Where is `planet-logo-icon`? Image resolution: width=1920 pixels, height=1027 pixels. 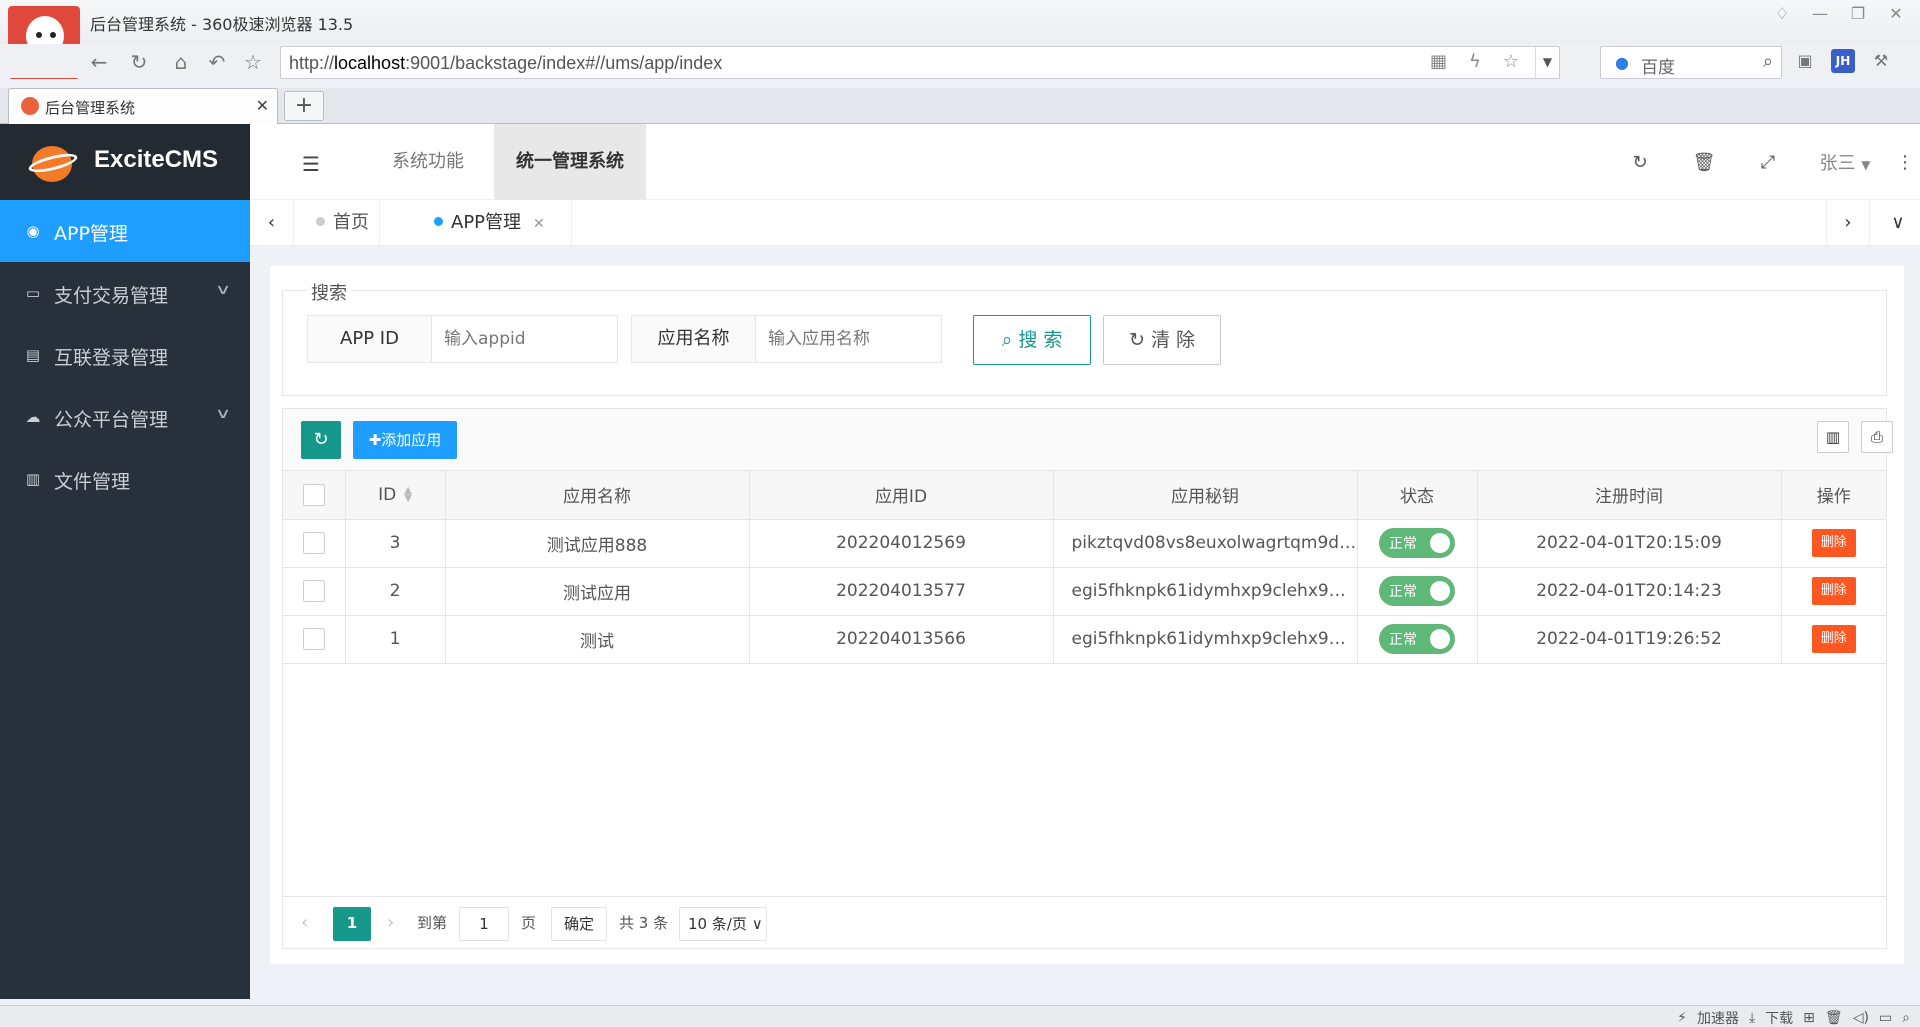
planet-logo-icon is located at coordinates (53, 164).